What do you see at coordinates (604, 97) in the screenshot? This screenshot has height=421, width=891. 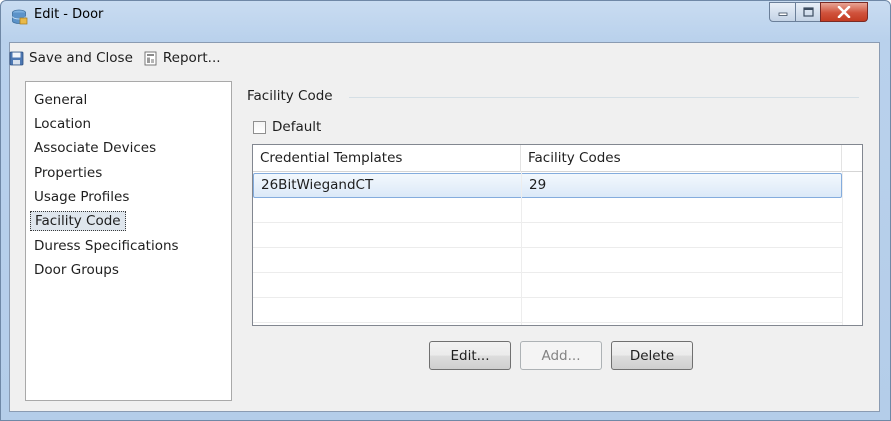 I see `group-divider` at bounding box center [604, 97].